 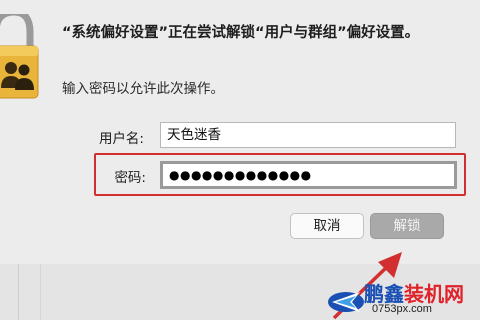 What do you see at coordinates (18, 292) in the screenshot?
I see `sidebar-divider` at bounding box center [18, 292].